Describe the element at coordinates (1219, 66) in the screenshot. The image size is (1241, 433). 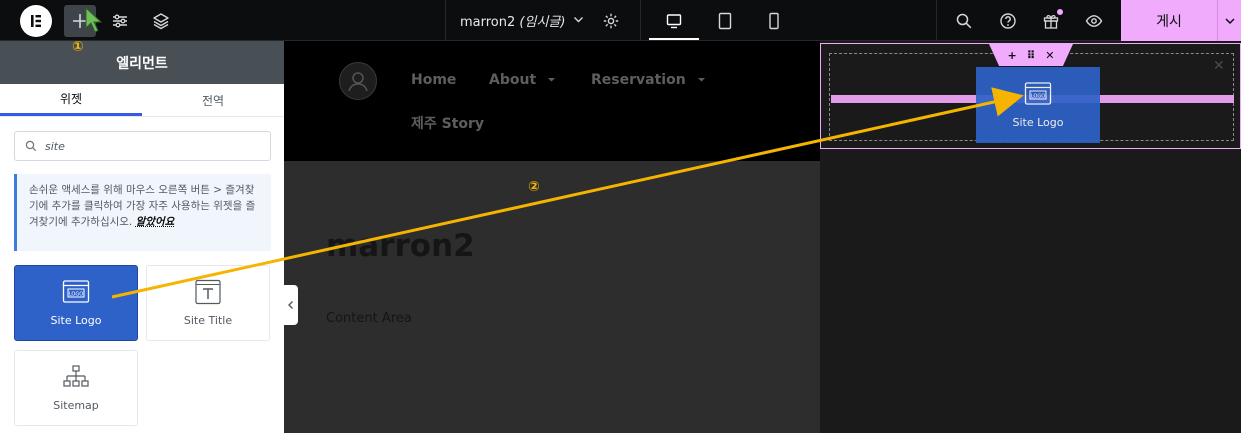
I see `close-icon: ✕` at that location.